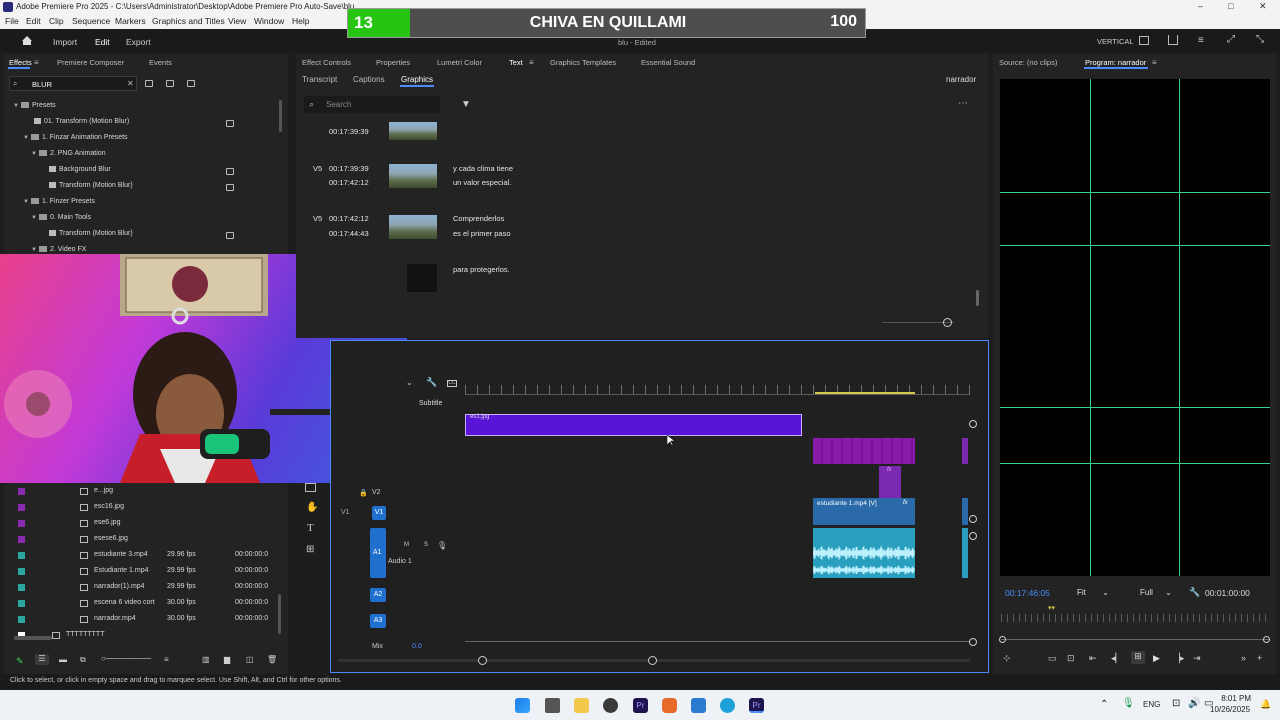 This screenshot has width=1280, height=720. What do you see at coordinates (393, 62) in the screenshot?
I see `tab-properties: Properties` at bounding box center [393, 62].